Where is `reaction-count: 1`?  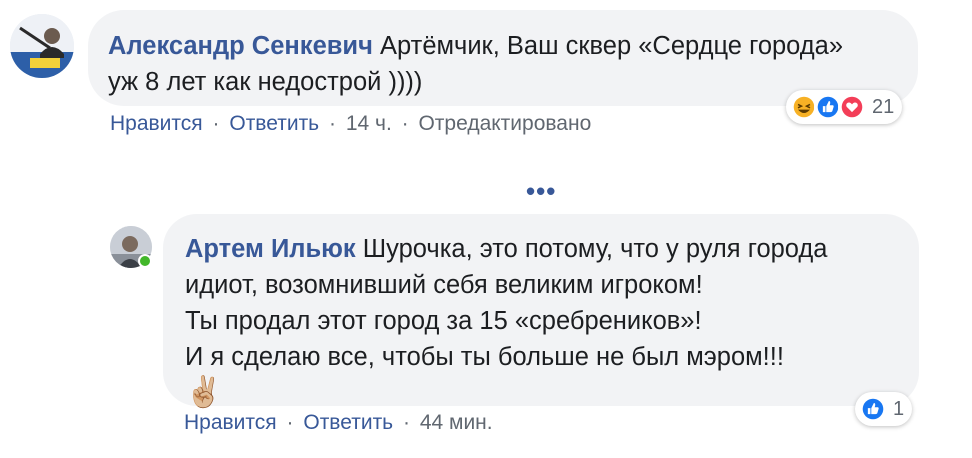 reaction-count: 1 is located at coordinates (899, 408).